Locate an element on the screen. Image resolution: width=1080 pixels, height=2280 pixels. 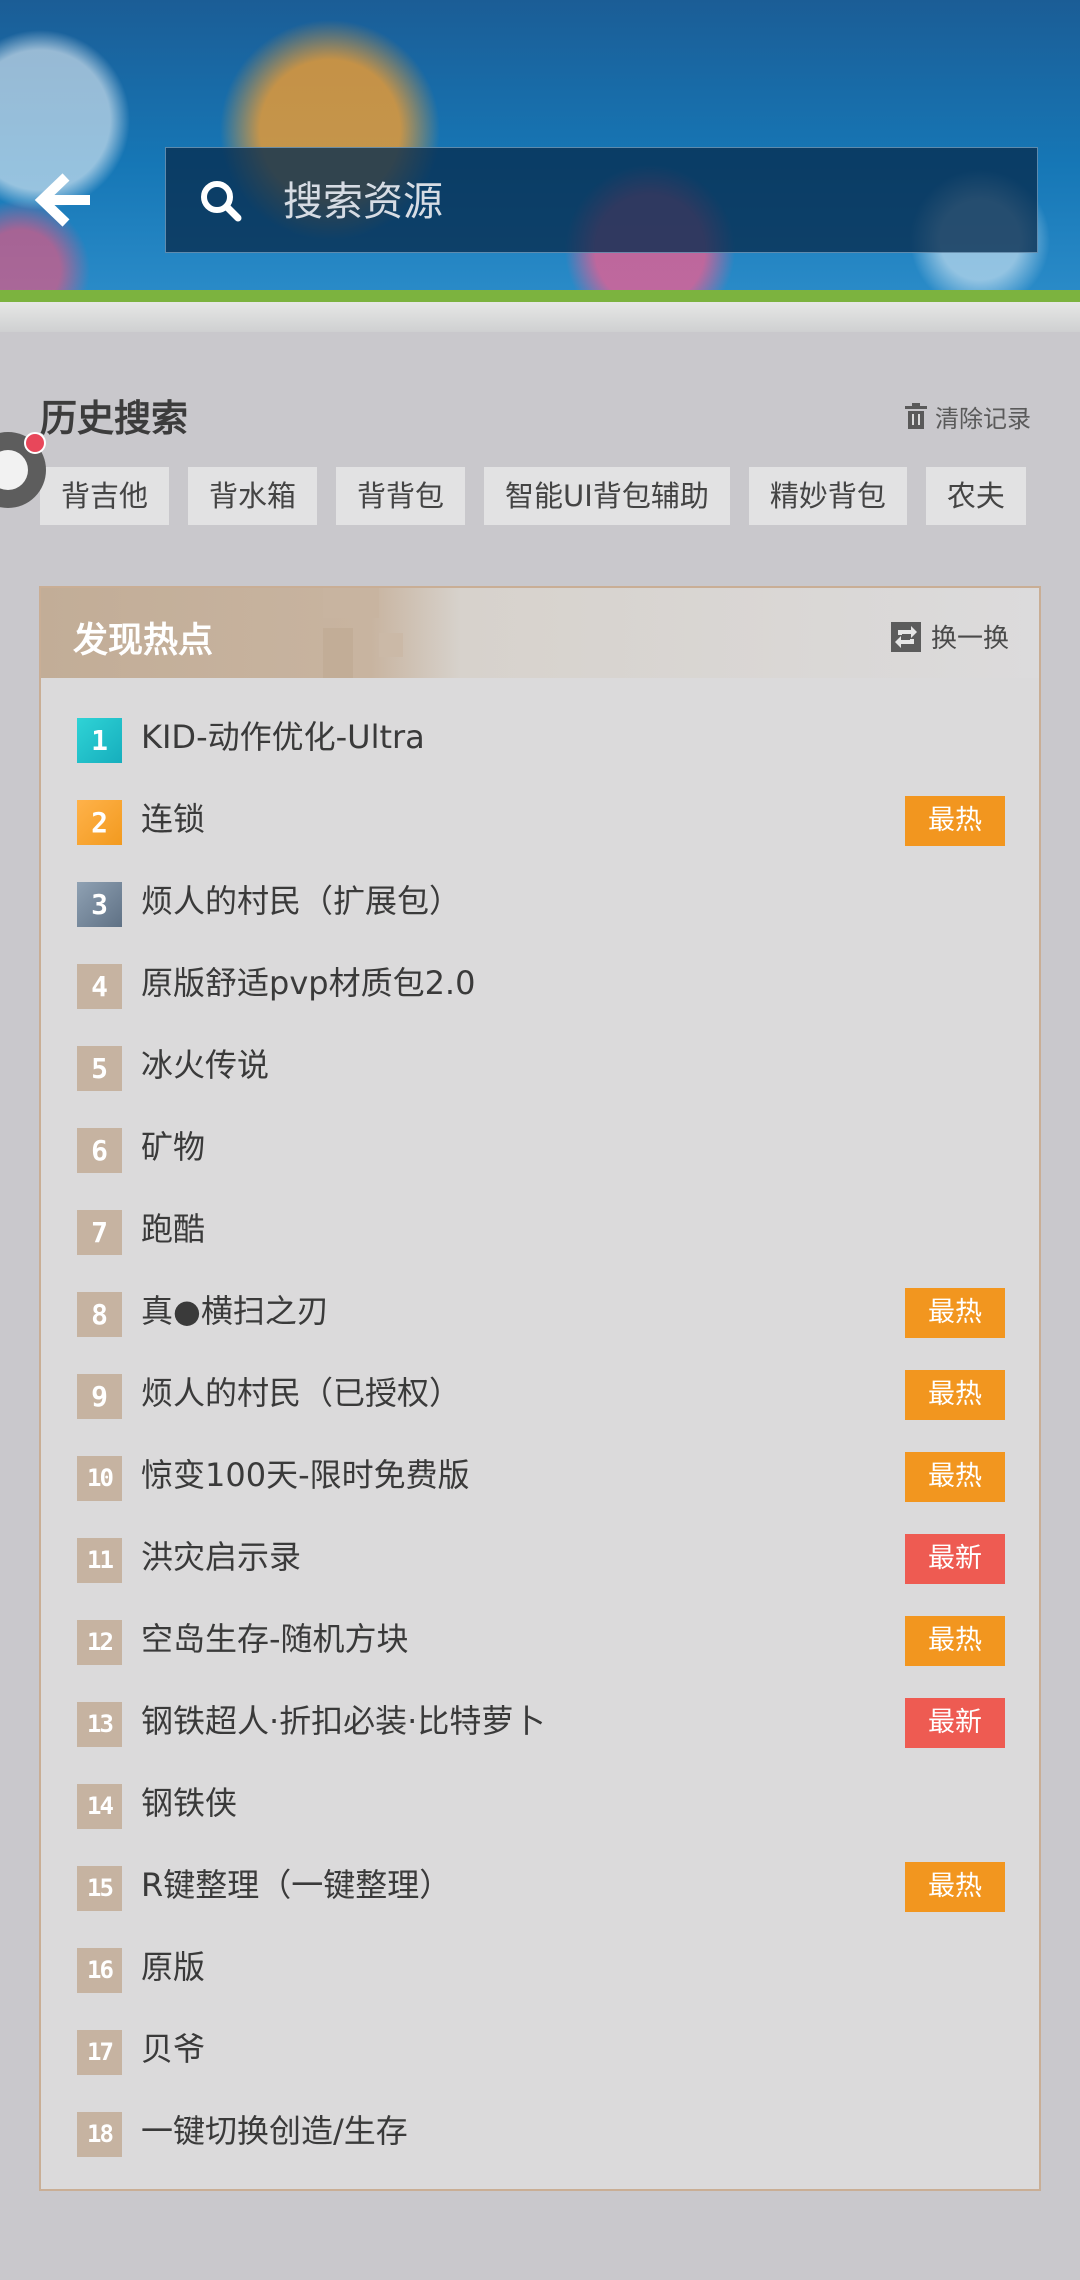
hot-item: 7 跑酷 is located at coordinates (540, 1231).